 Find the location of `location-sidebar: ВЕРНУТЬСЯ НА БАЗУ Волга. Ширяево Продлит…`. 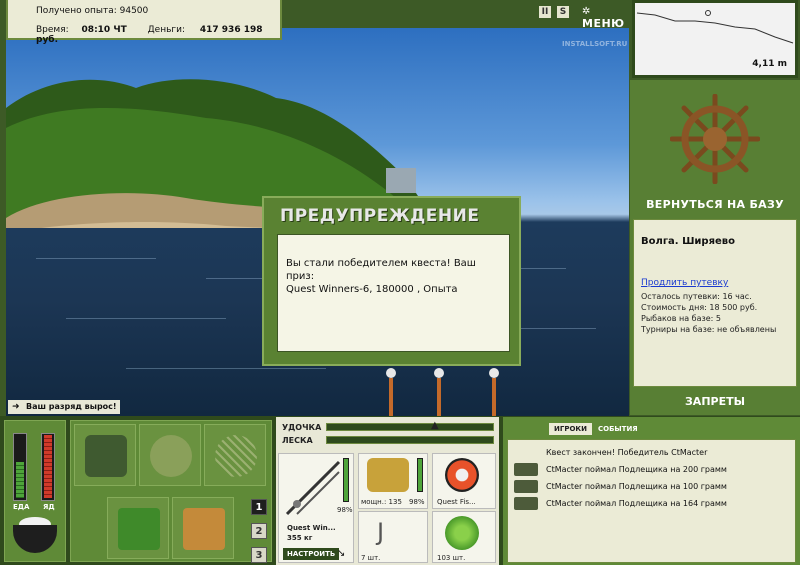

location-sidebar: ВЕРНУТЬСЯ НА БАЗУ Волга. Ширяево Продлит… is located at coordinates (715, 247).